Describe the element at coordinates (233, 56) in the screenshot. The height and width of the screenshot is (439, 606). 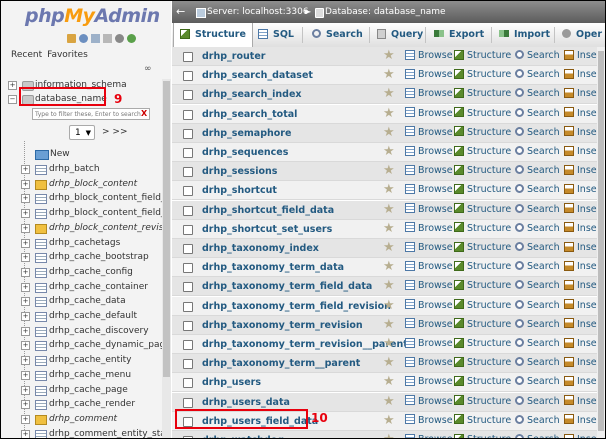
I see `table-name-link: drhp_router` at that location.